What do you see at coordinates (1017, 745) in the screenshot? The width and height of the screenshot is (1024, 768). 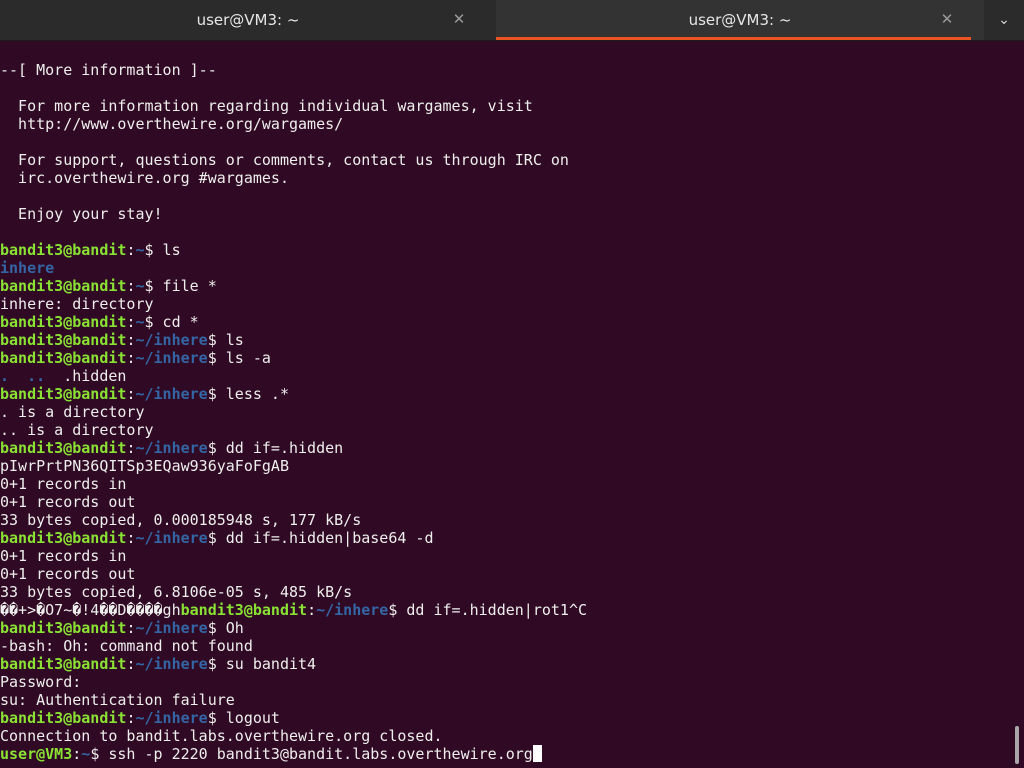 I see `scrollbar` at bounding box center [1017, 745].